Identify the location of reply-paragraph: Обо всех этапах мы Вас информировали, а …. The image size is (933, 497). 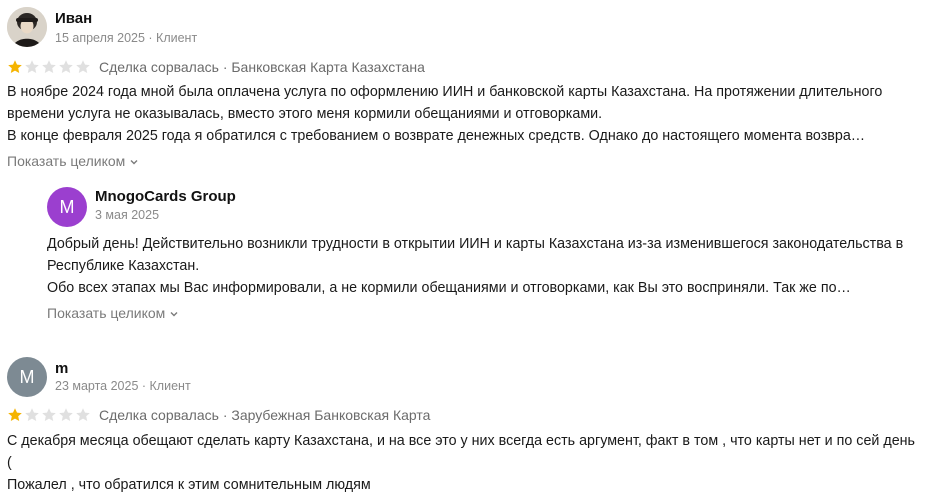
(449, 288).